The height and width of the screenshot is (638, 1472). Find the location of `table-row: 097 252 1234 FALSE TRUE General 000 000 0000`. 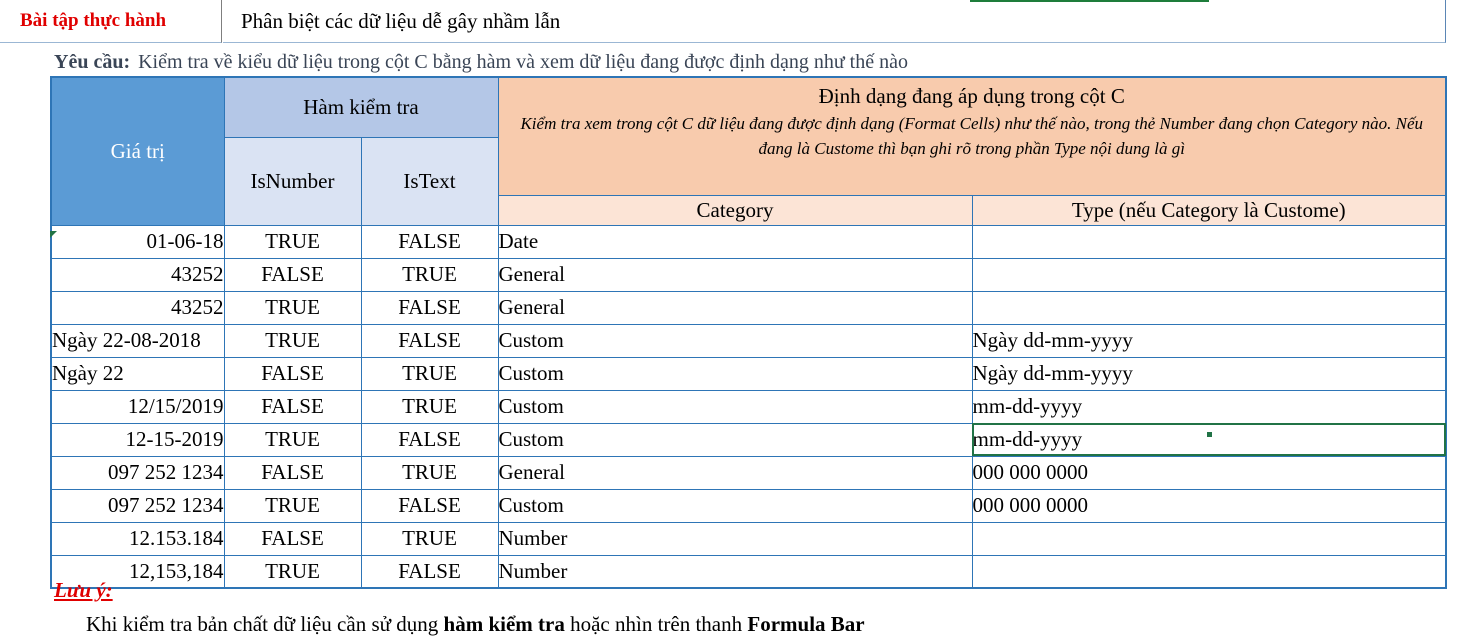

table-row: 097 252 1234 FALSE TRUE General 000 000 0000 is located at coordinates (748, 472).